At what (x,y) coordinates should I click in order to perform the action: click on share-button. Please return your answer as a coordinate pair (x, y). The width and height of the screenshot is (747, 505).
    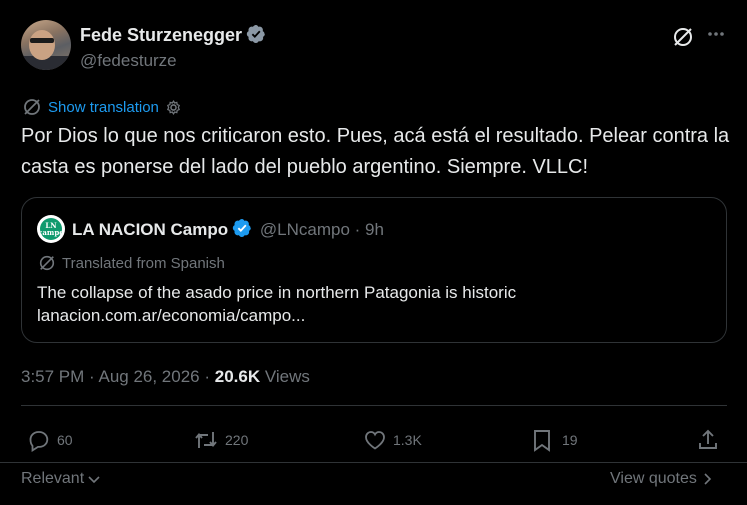
    Looking at the image, I should click on (708, 440).